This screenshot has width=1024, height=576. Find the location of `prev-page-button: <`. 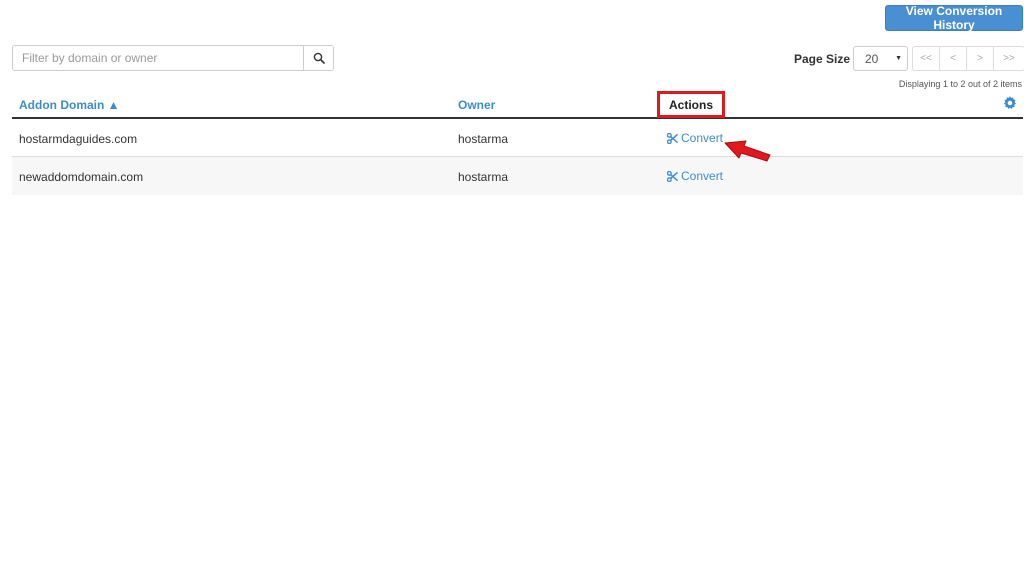

prev-page-button: < is located at coordinates (953, 58).